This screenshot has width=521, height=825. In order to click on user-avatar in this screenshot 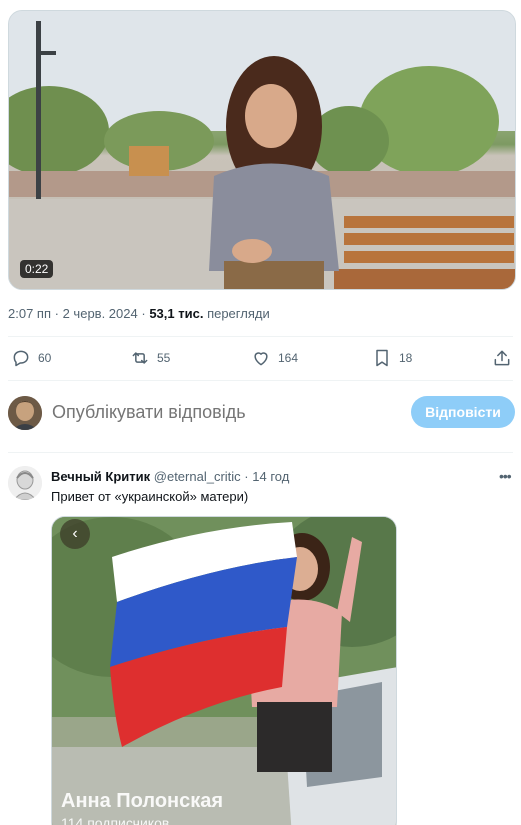, I will do `click(25, 413)`.